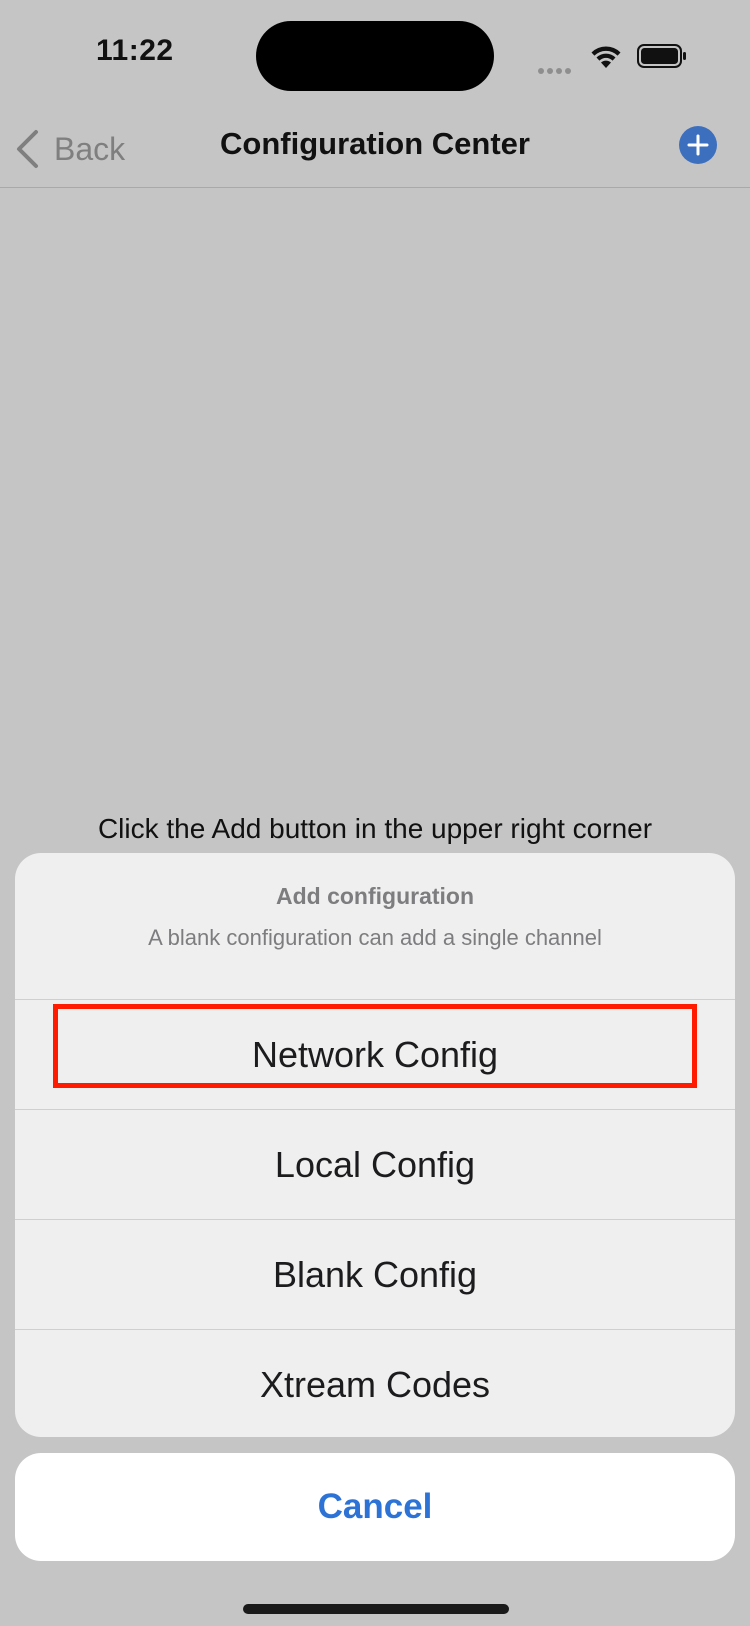 The width and height of the screenshot is (750, 1626). I want to click on option-label: Network Config, so click(375, 1054).